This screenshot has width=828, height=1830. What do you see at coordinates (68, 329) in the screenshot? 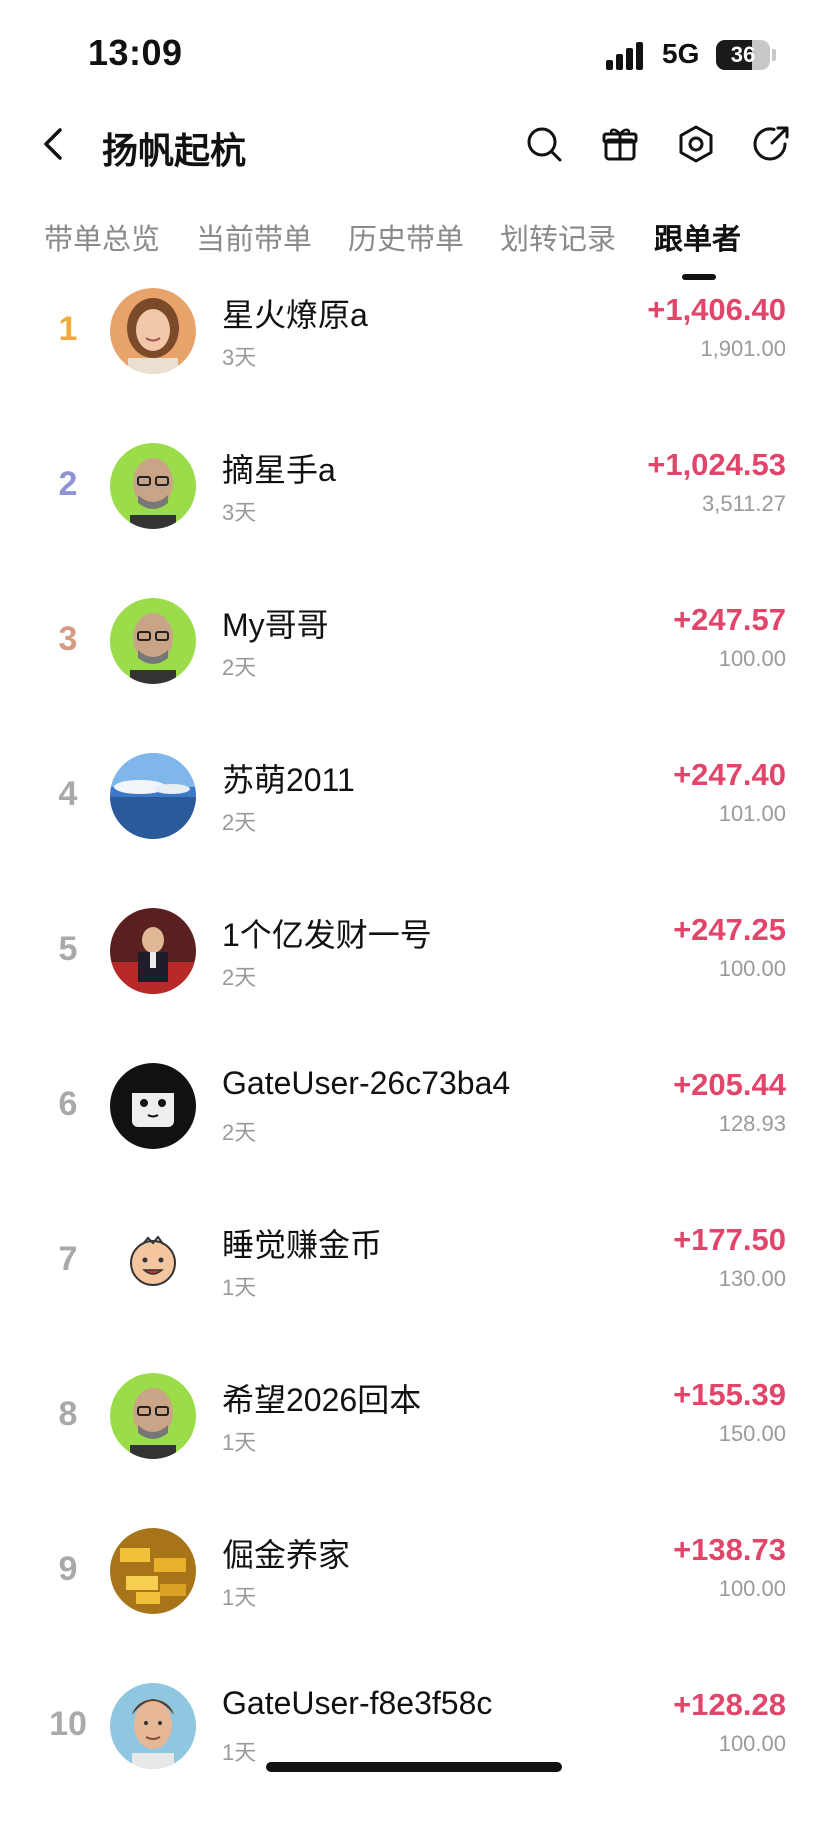
I see `rank-number: 1` at bounding box center [68, 329].